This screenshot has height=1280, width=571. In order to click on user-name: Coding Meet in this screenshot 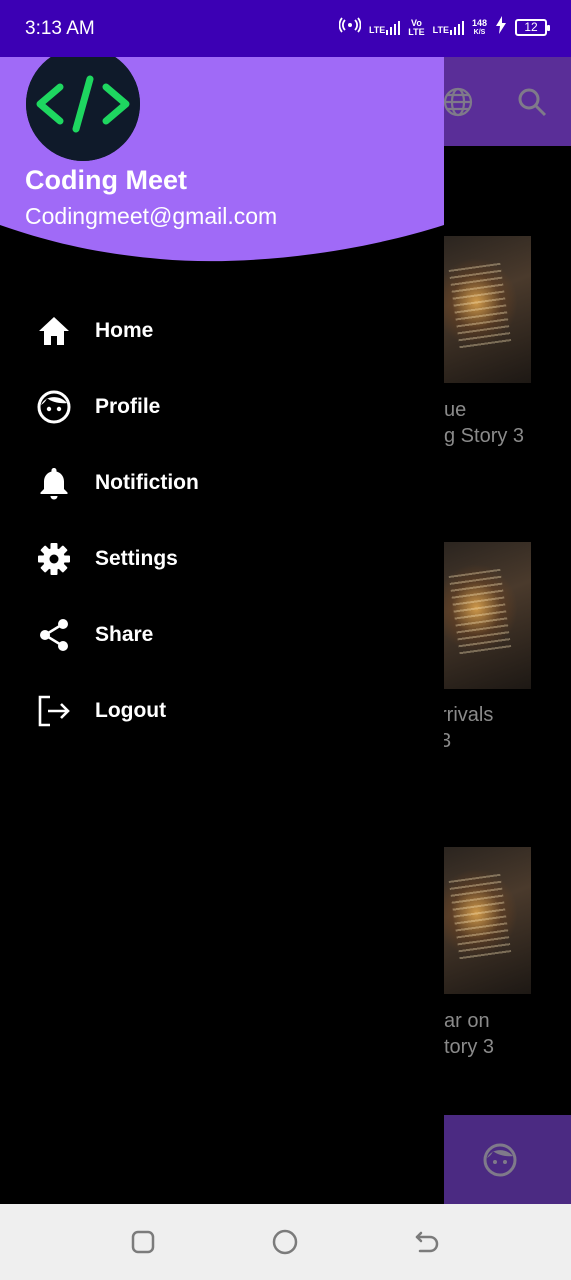, I will do `click(106, 180)`.